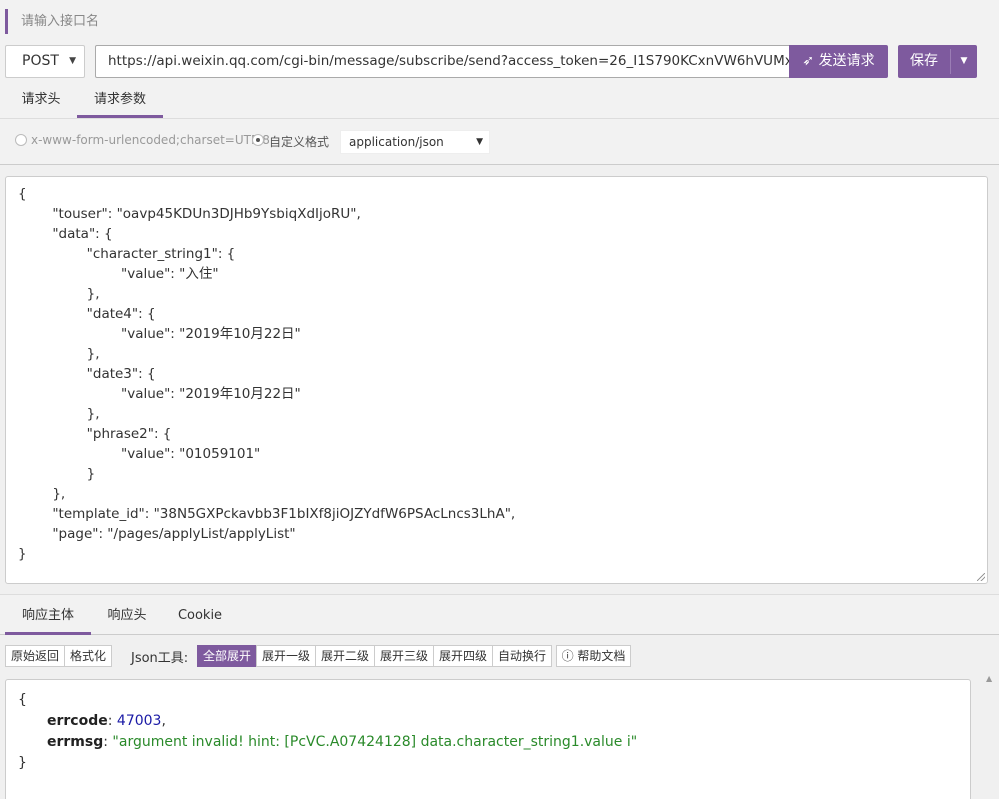  I want to click on body-line: "phrase2": {, so click(95, 434).